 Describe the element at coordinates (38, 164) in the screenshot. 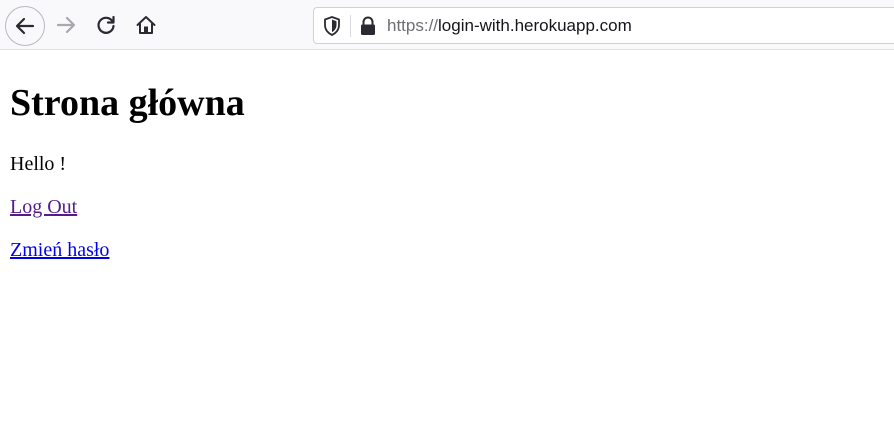

I see `greeting-text: Hello !` at that location.